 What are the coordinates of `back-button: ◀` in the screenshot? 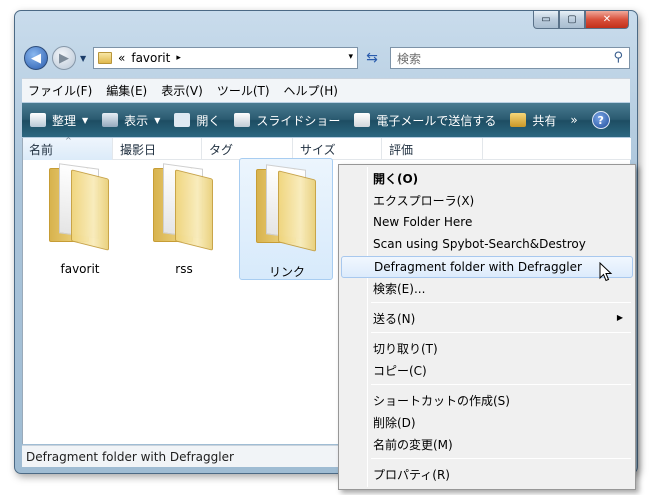 It's located at (36, 58).